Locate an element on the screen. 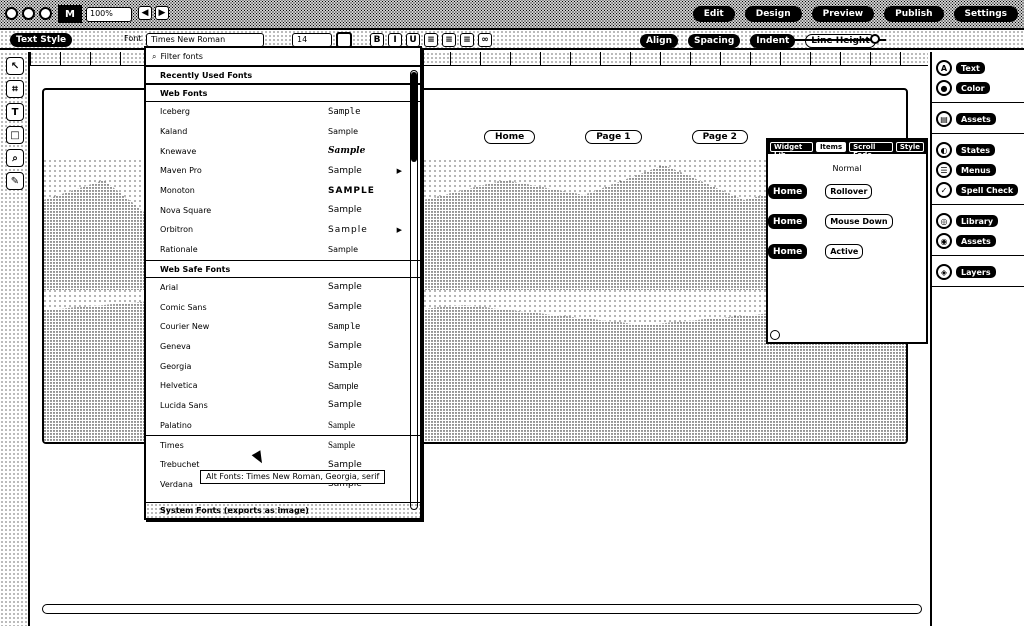 The width and height of the screenshot is (1024, 626). layers-icon: ◈ is located at coordinates (944, 272).